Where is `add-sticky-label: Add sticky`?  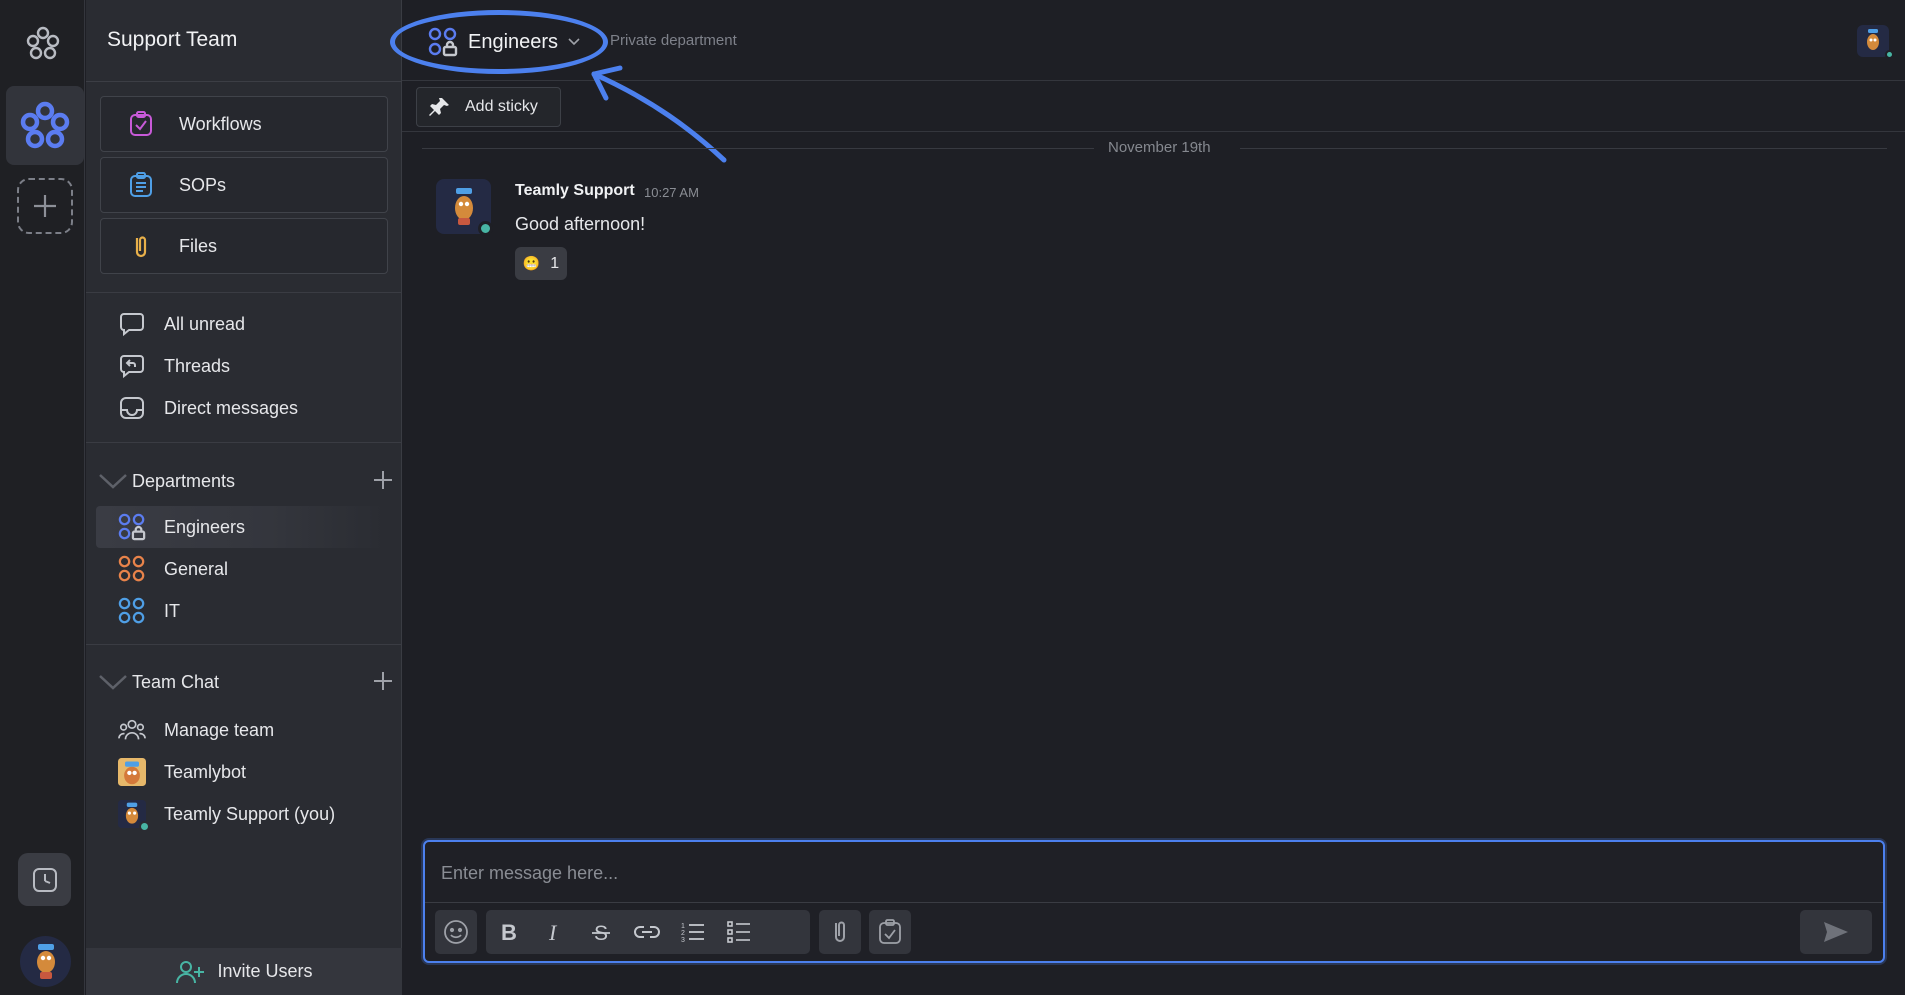
add-sticky-label: Add sticky is located at coordinates (501, 106).